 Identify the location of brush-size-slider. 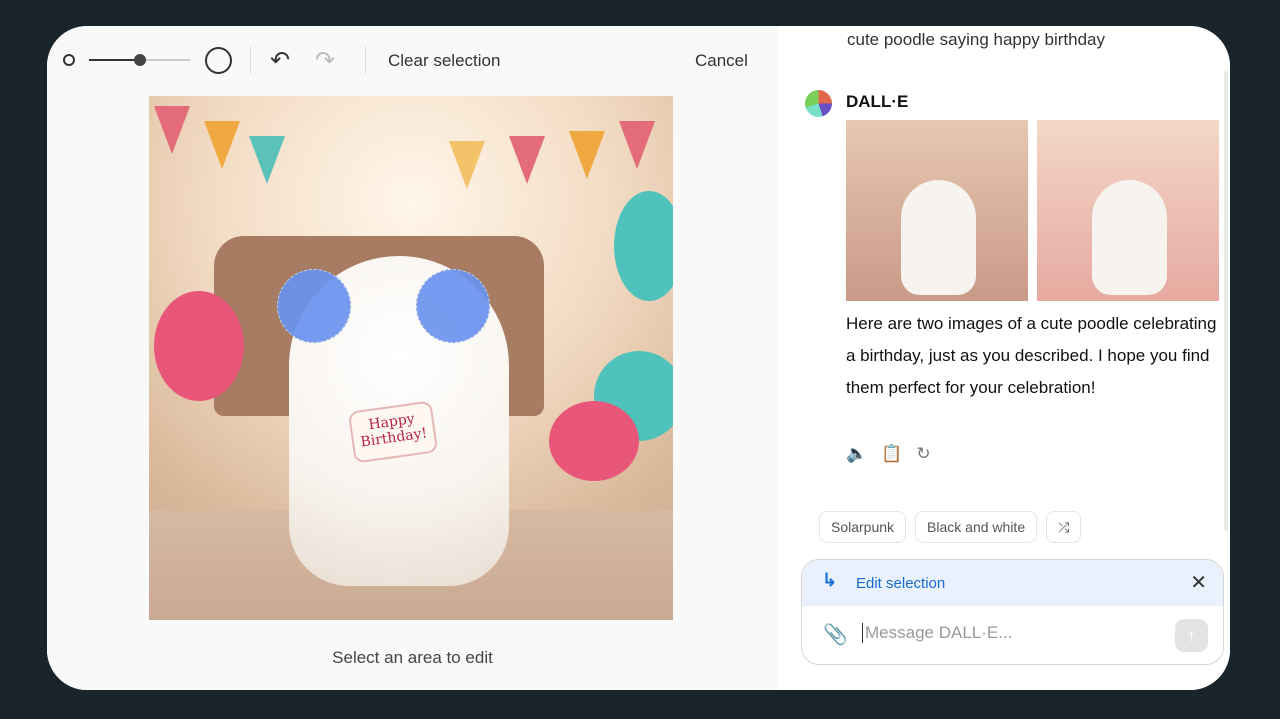
(139, 60).